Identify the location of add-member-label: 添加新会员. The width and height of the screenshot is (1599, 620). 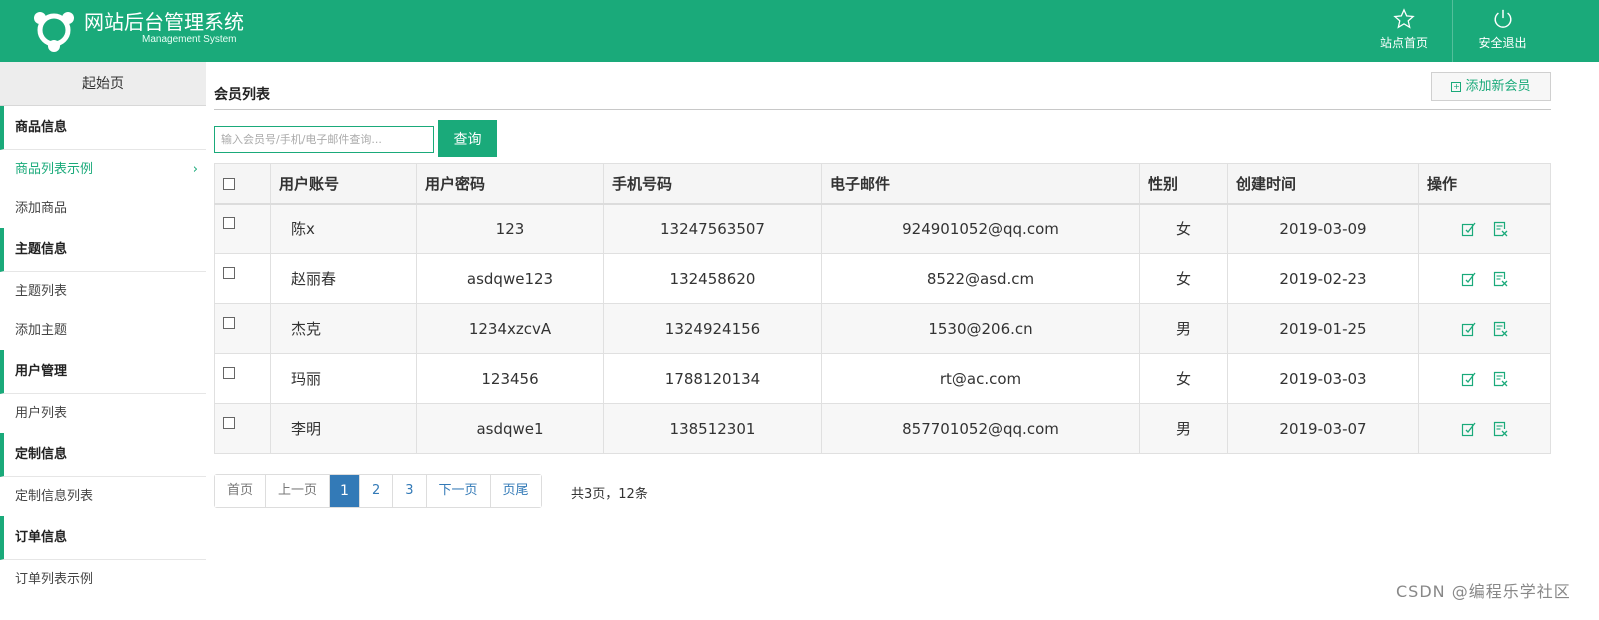
(1498, 86).